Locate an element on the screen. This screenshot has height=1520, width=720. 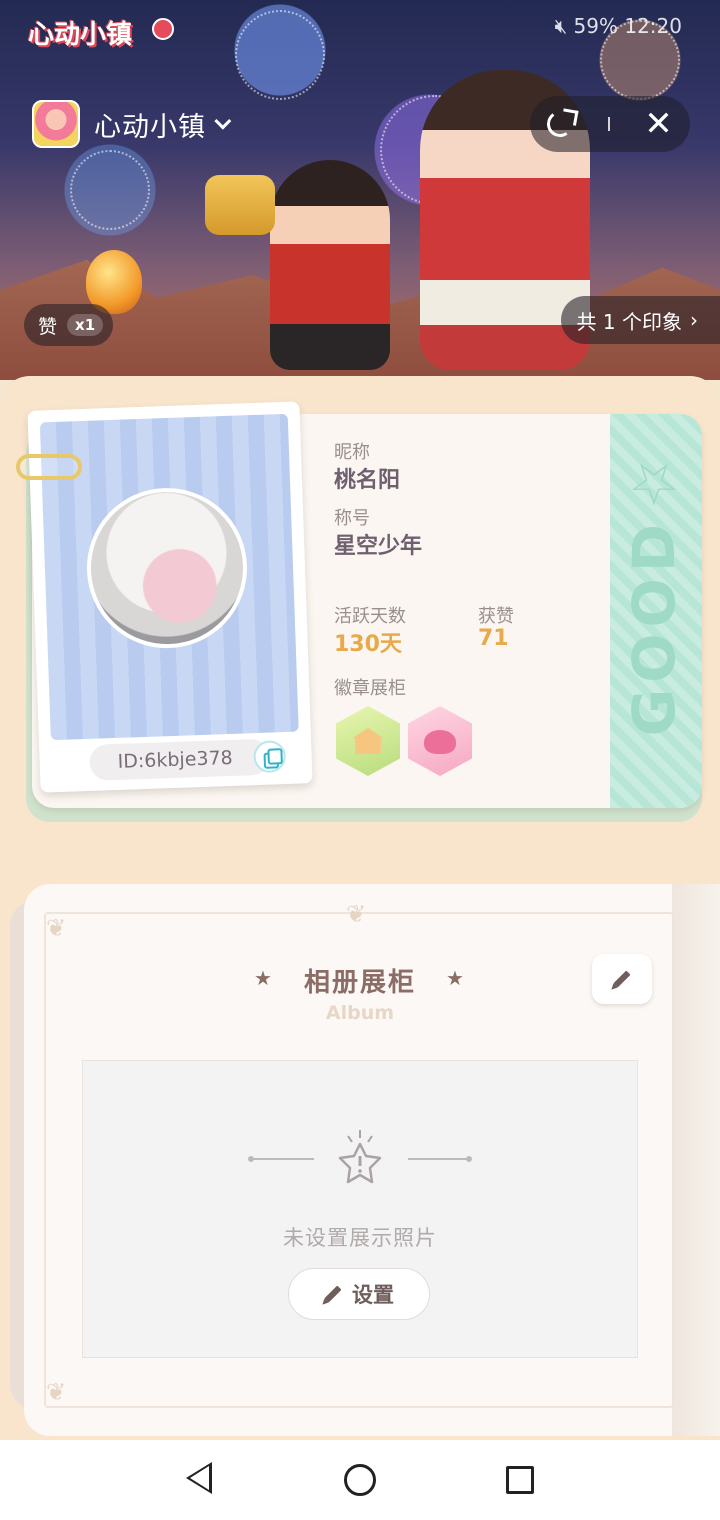
star-icon: ★ is located at coordinates (455, 978).